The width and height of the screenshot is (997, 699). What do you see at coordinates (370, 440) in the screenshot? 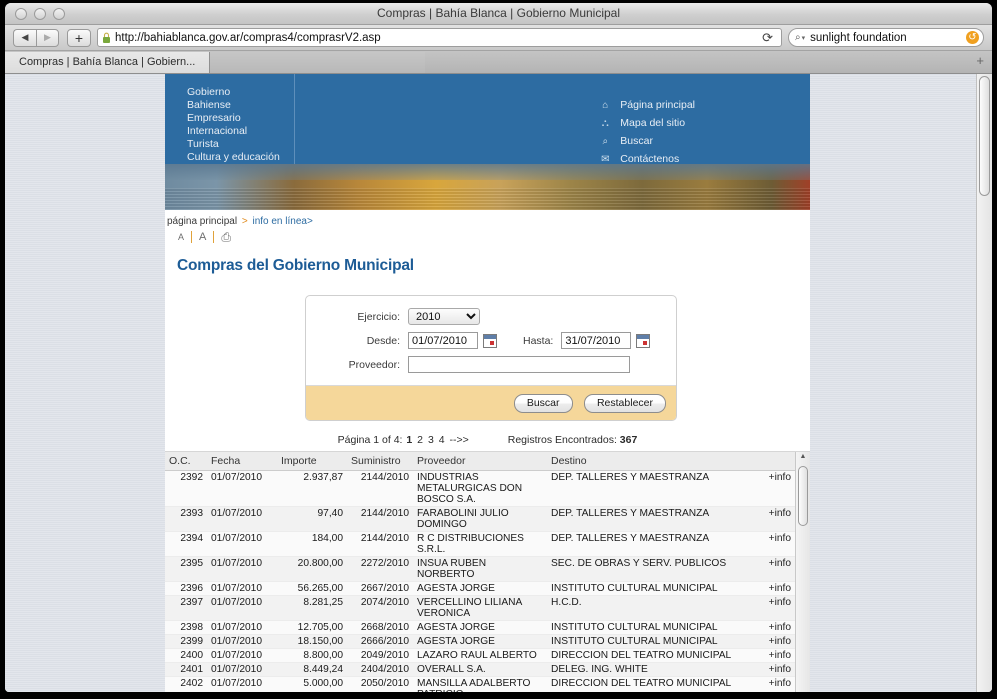
I see `pagination-prefix: Página 1 of 4:` at bounding box center [370, 440].